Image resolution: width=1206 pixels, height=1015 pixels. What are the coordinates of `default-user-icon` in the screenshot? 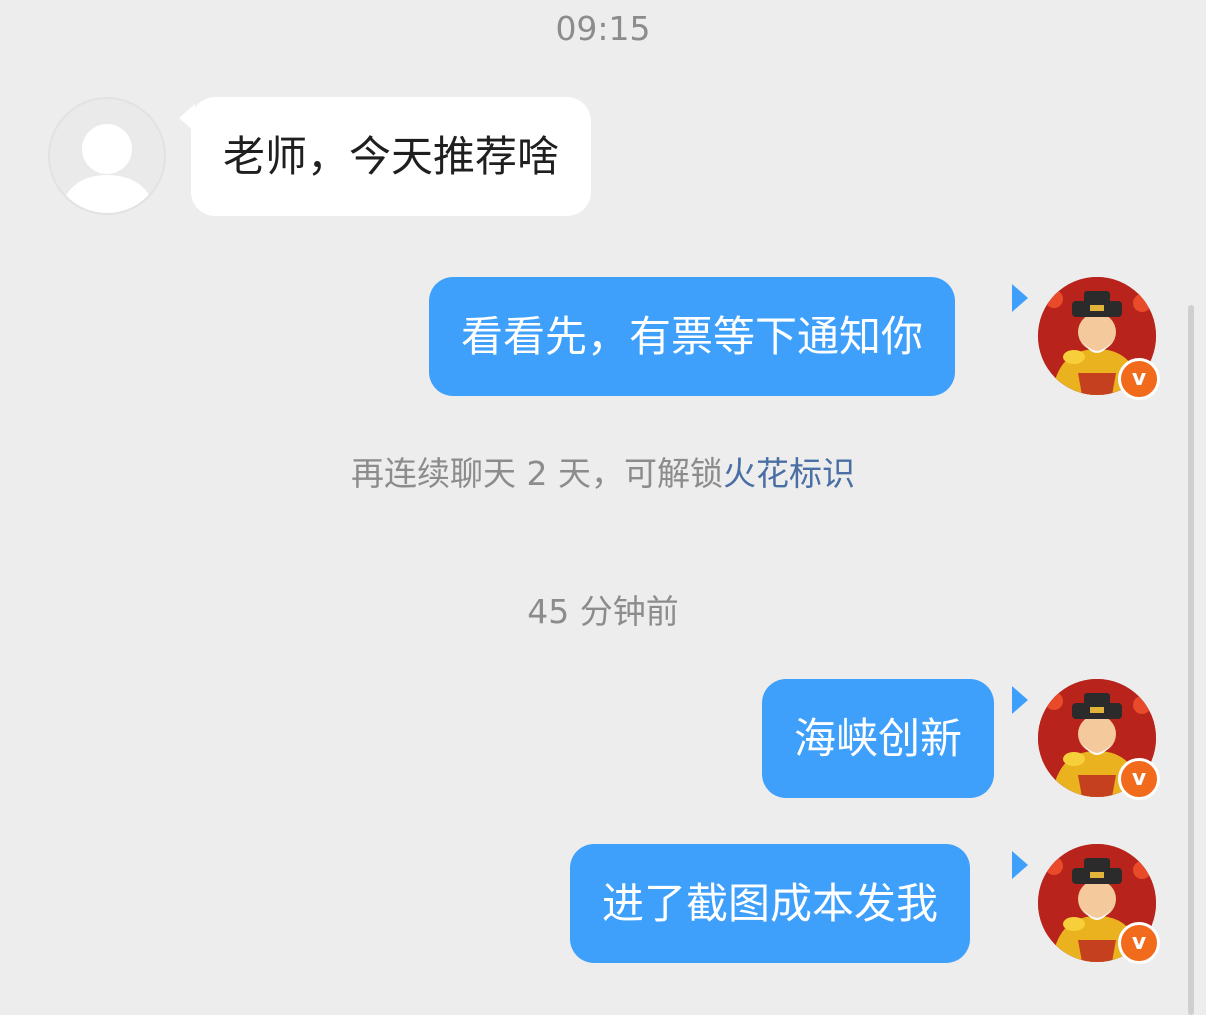 It's located at (108, 168).